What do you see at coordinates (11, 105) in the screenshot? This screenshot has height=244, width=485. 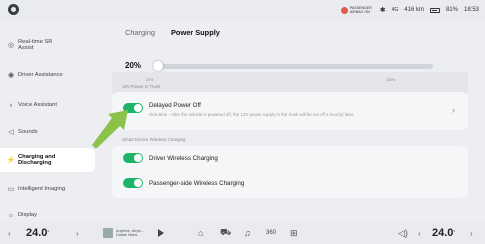 I see `voice-icon: ♁` at bounding box center [11, 105].